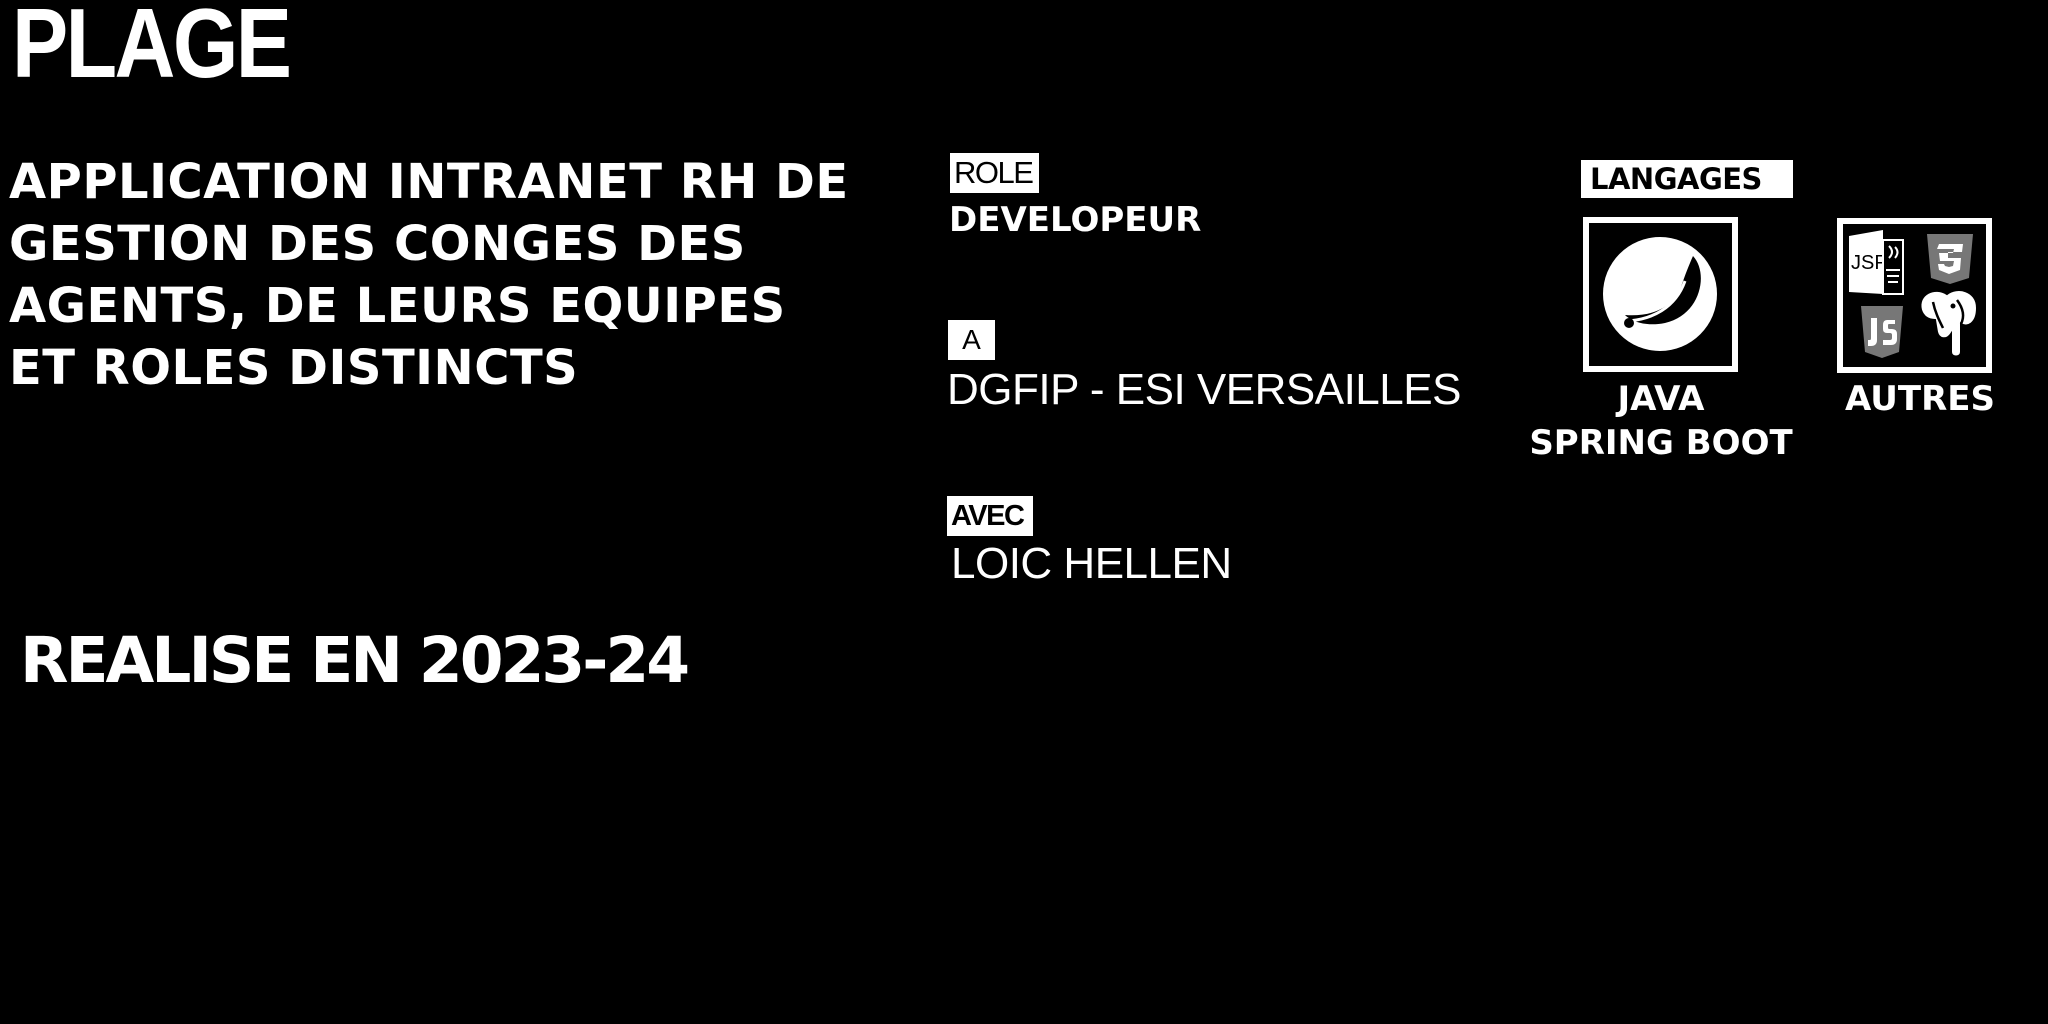  I want to click on javascript-icon, so click(1882, 332).